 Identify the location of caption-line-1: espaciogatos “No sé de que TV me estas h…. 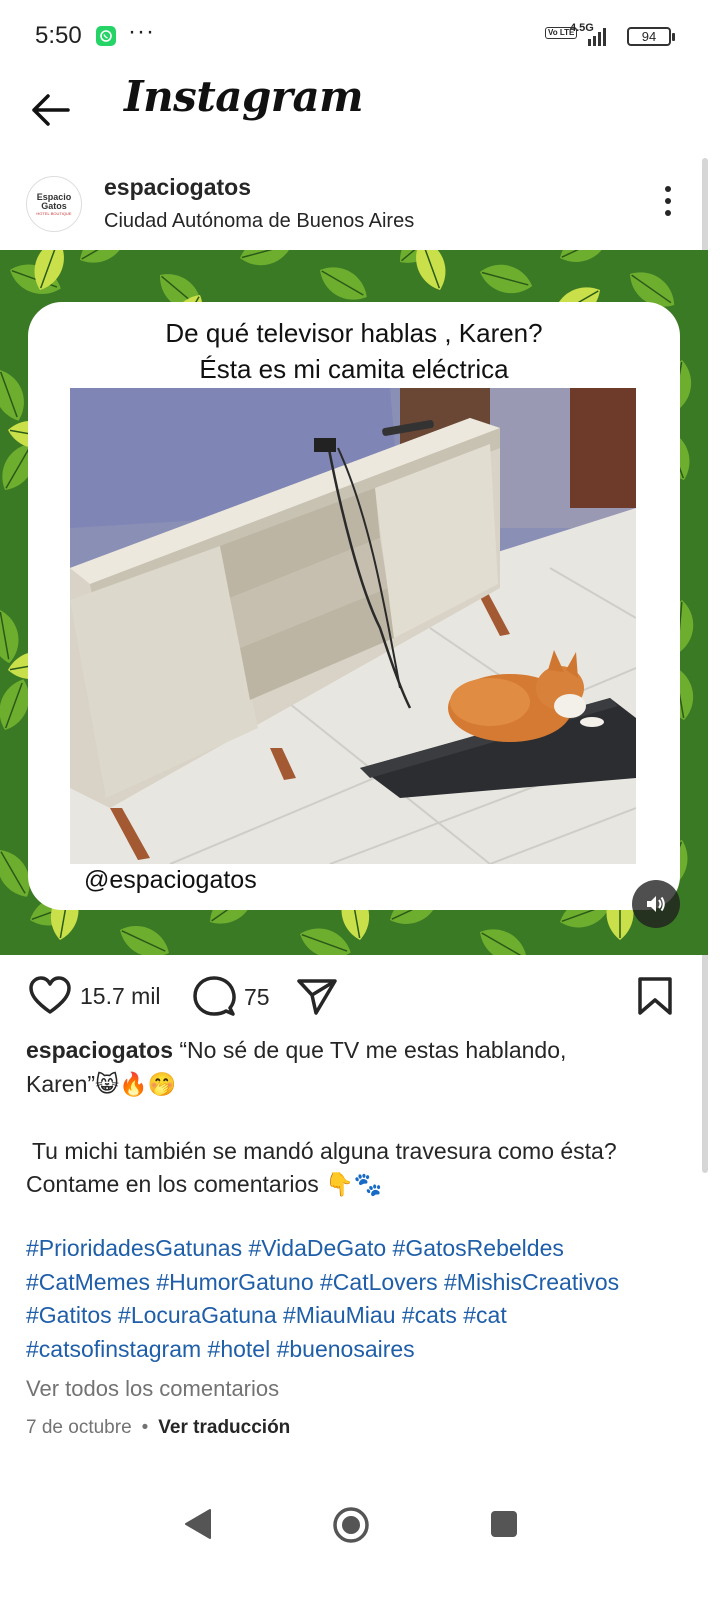
(356, 1051).